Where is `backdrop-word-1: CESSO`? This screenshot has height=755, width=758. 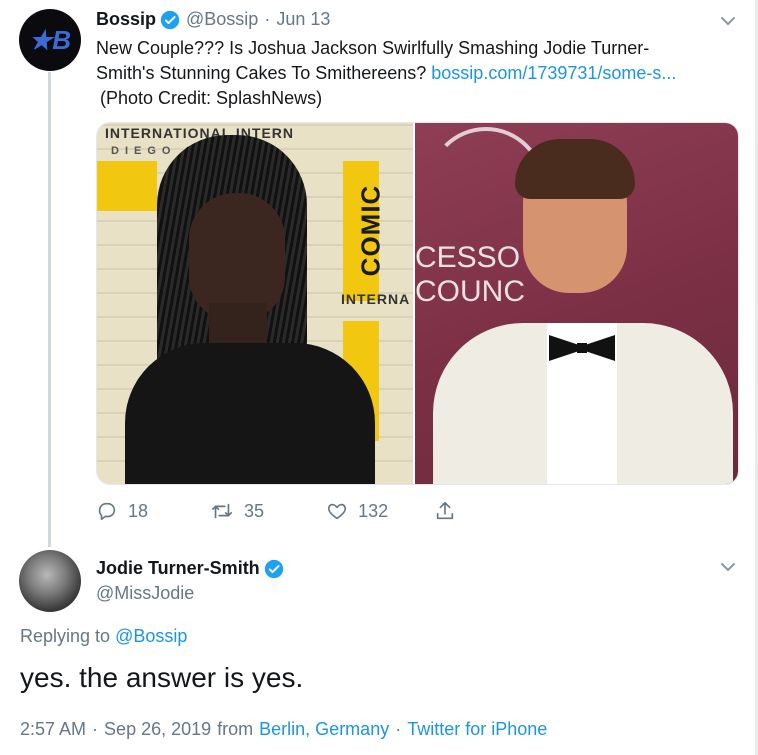
backdrop-word-1: CESSO is located at coordinates (468, 257).